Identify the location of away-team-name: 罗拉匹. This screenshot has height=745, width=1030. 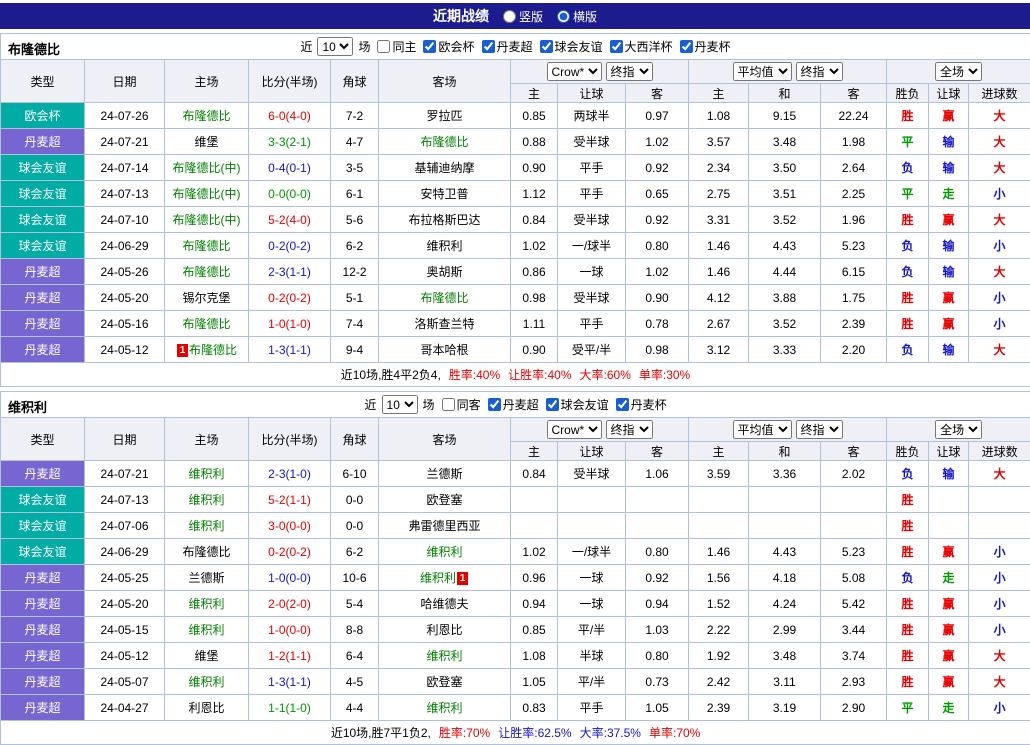
(444, 116).